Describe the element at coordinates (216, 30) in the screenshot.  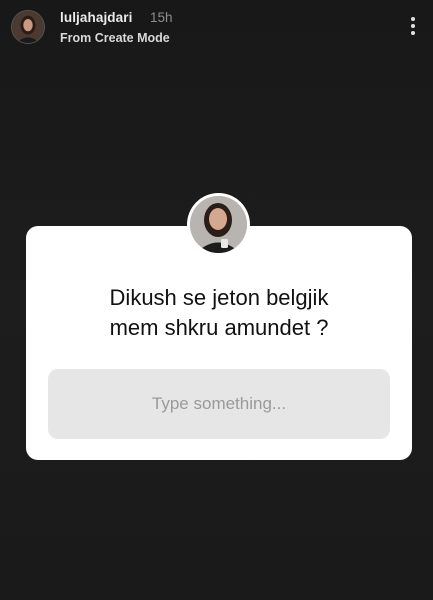
I see `story-header: luljahajdari 15h From Create Mode` at that location.